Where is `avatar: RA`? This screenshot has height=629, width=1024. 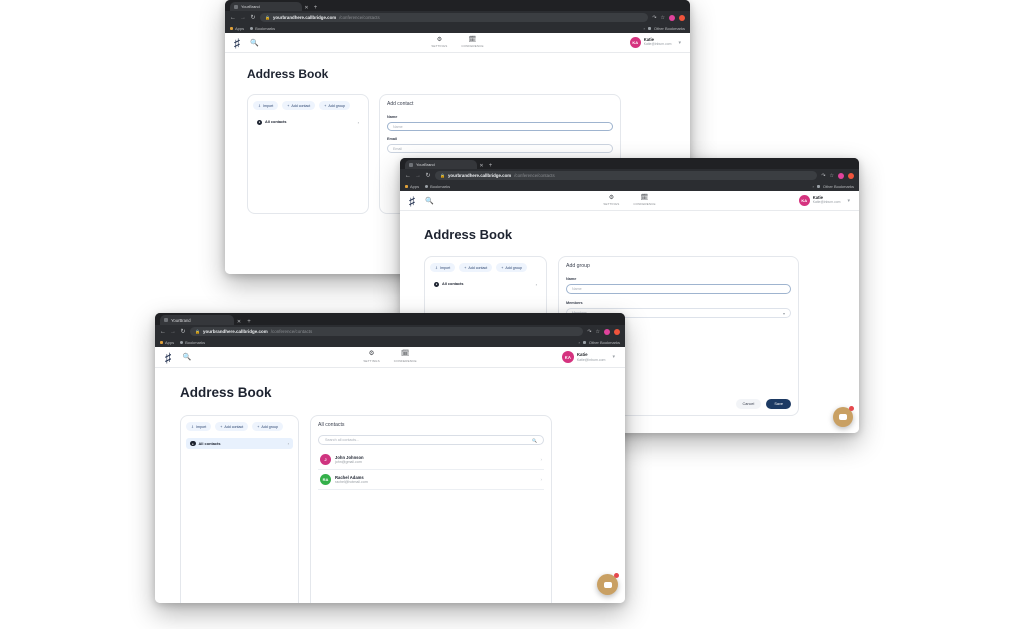 avatar: RA is located at coordinates (325, 479).